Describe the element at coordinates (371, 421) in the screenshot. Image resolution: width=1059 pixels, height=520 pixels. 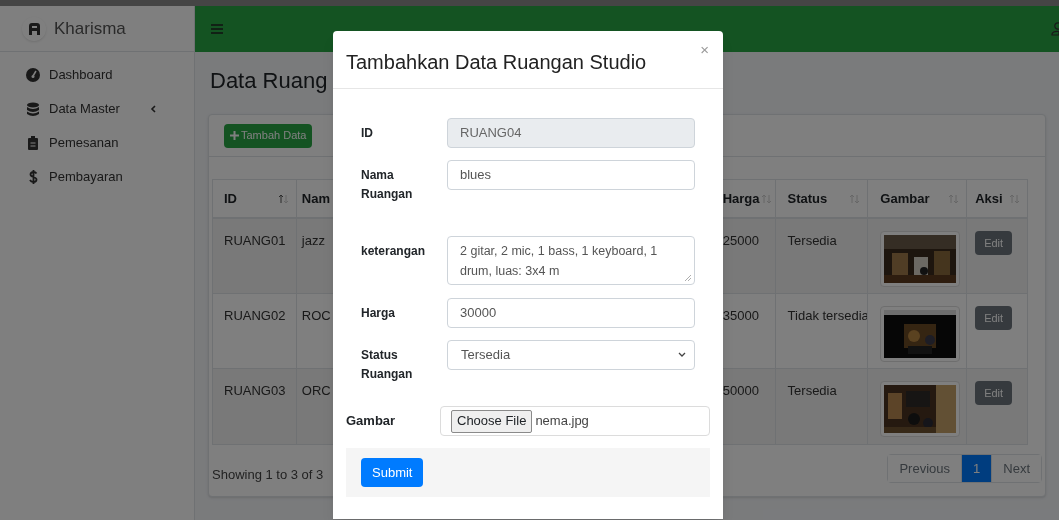
I see `field-label: Gambar` at that location.